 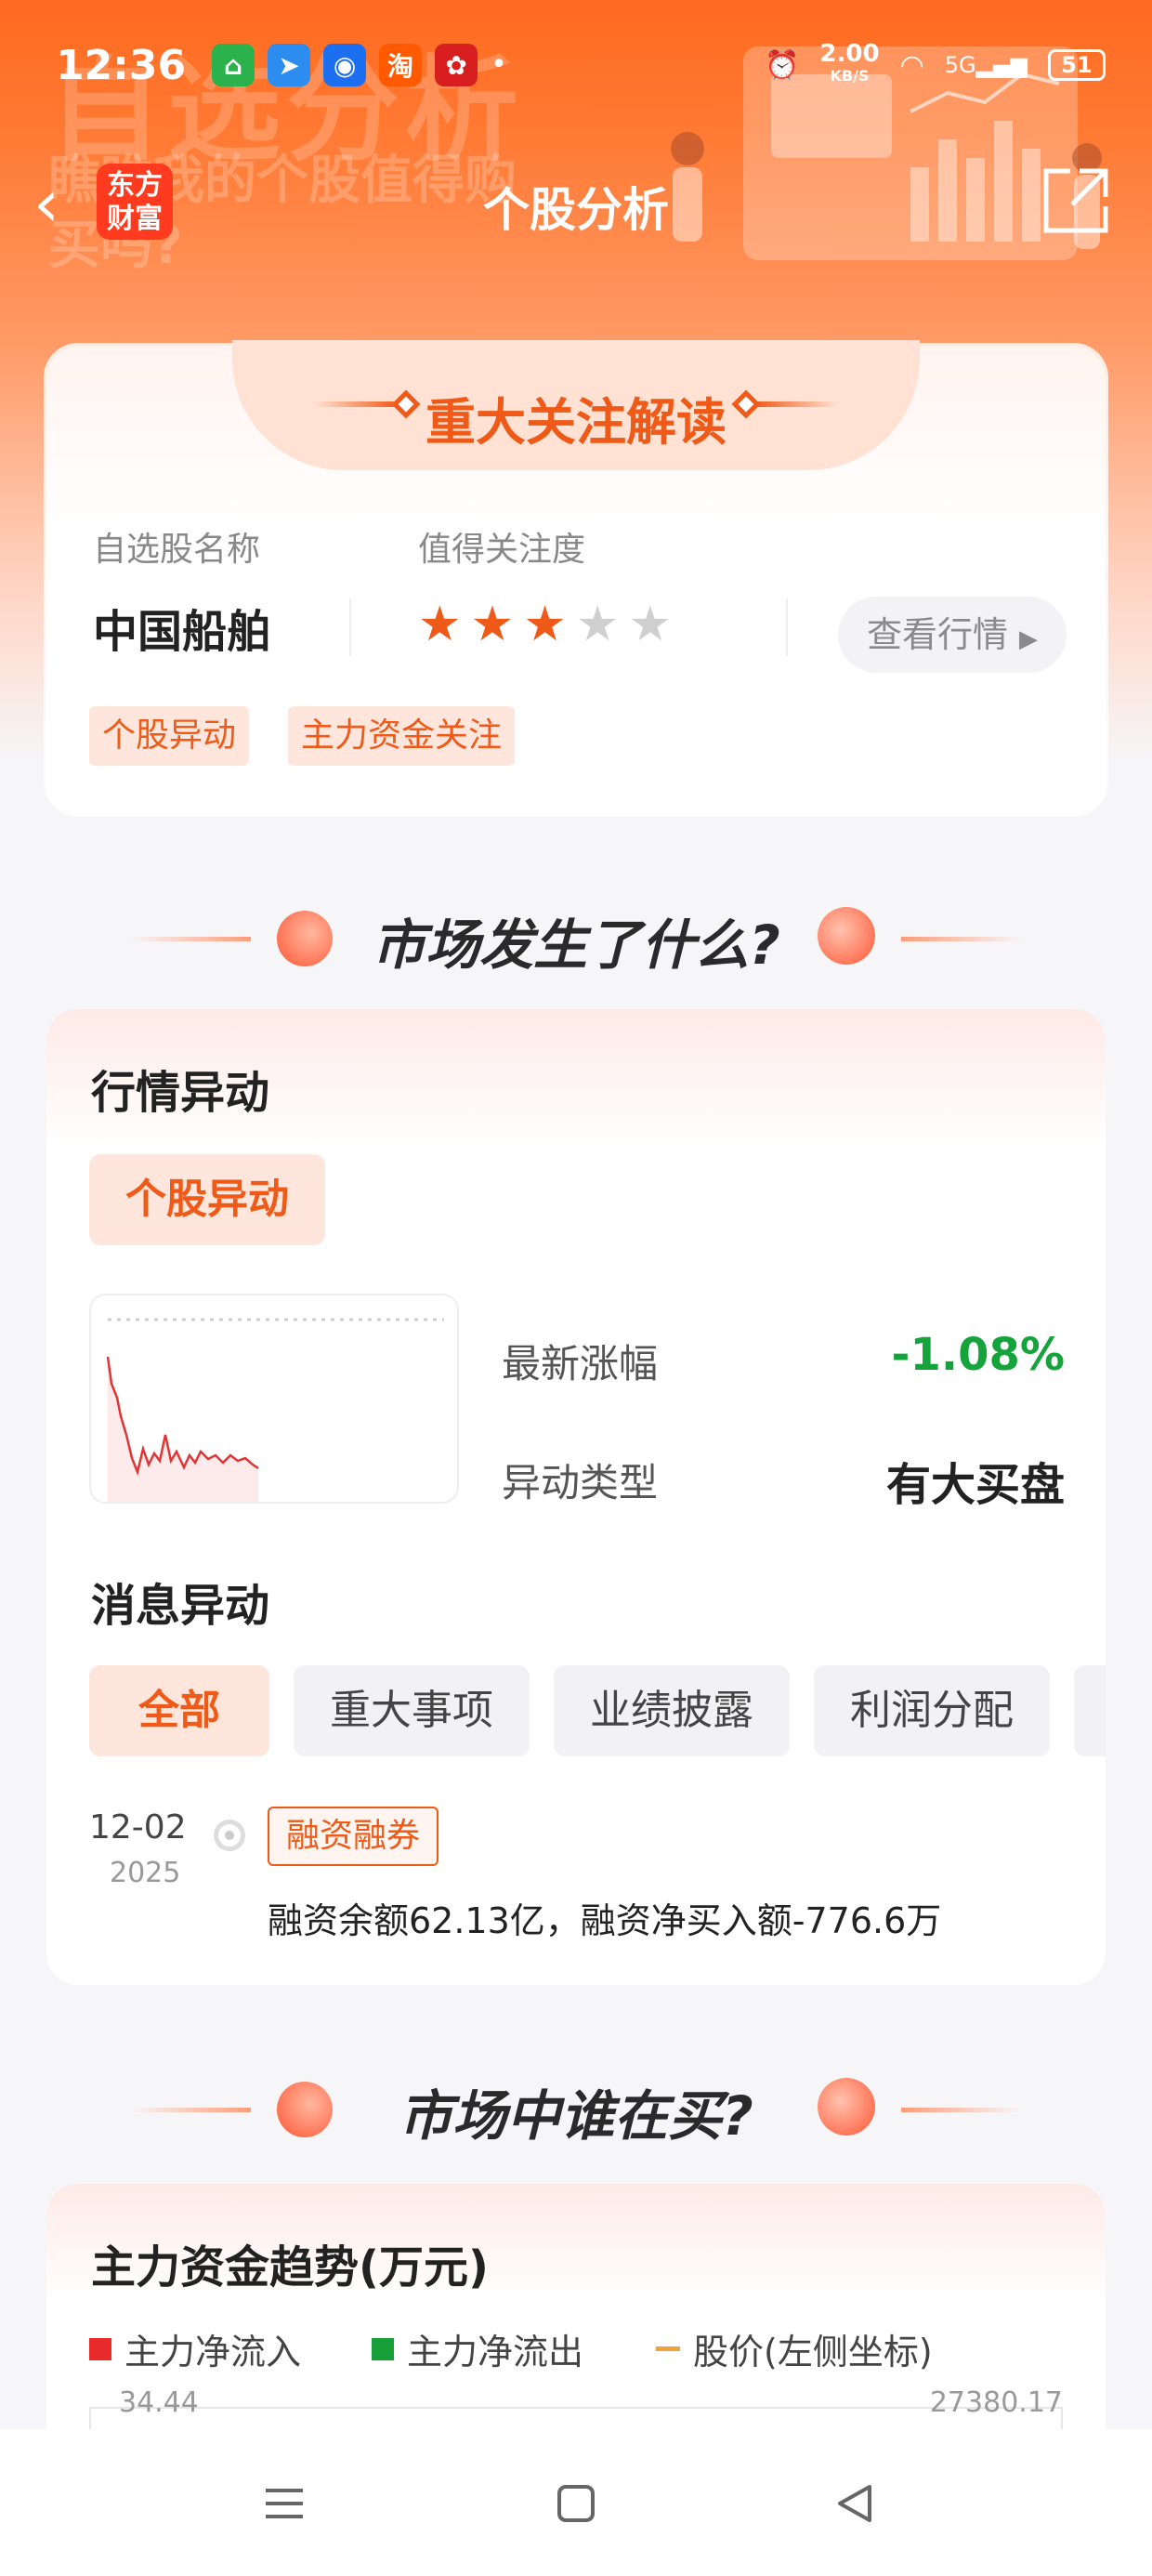 I want to click on filter-all: 全部, so click(x=179, y=1710).